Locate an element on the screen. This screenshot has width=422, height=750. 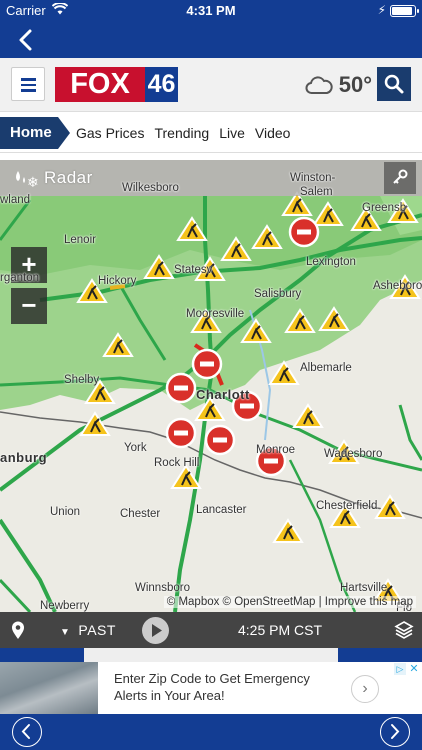
search-icon is located at coordinates (394, 84).